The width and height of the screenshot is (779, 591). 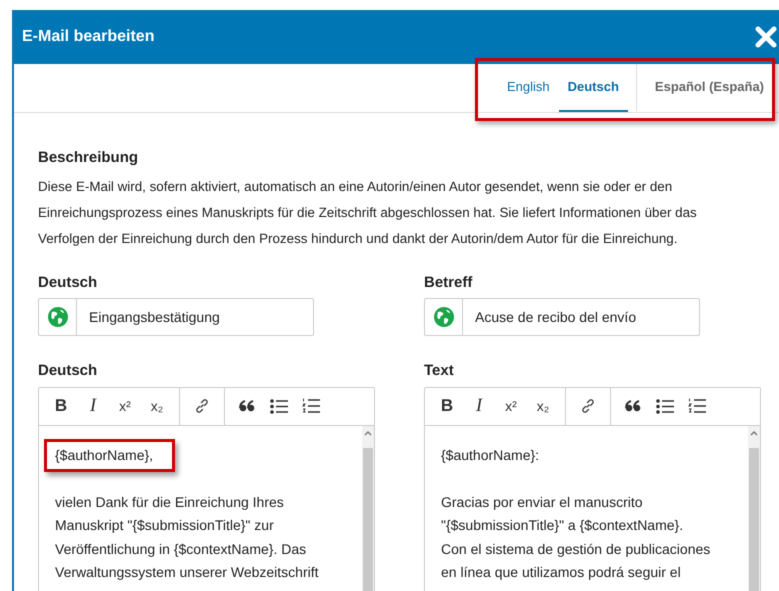 I want to click on field-label: Text, so click(x=439, y=371).